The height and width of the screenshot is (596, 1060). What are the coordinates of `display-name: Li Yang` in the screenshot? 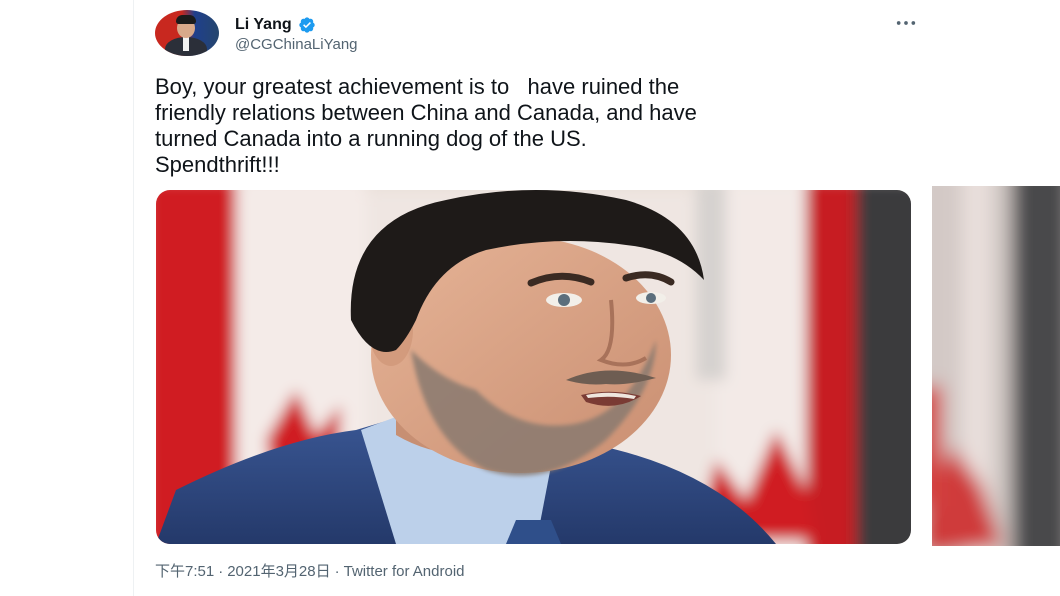 It's located at (263, 25).